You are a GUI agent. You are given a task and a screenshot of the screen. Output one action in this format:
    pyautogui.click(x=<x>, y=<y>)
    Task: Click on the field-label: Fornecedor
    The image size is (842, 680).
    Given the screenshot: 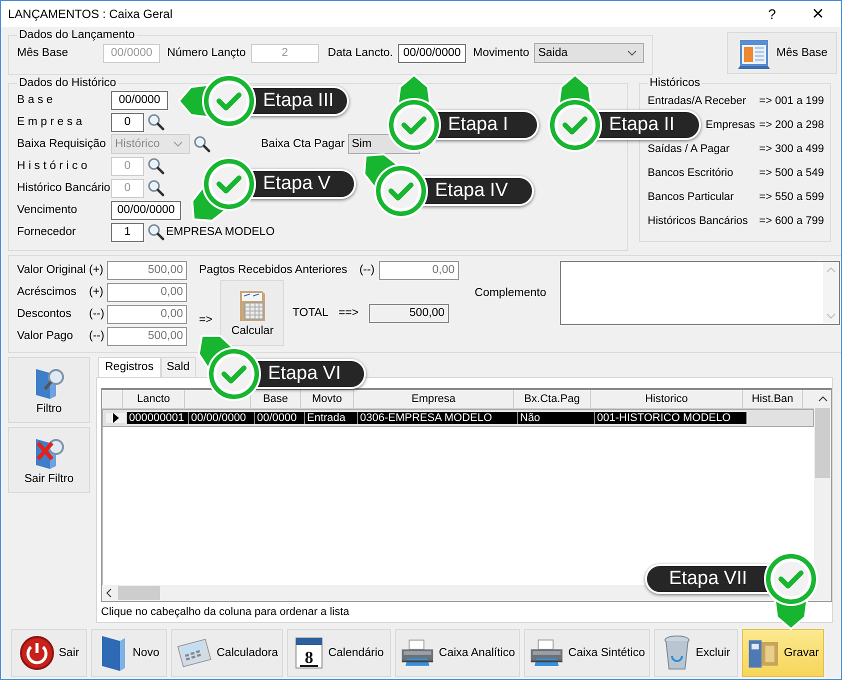 What is the action you would take?
    pyautogui.click(x=47, y=232)
    